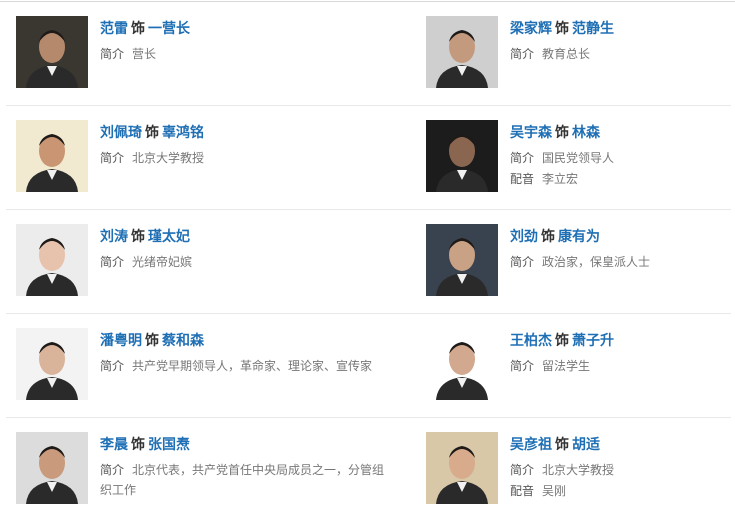  What do you see at coordinates (554, 491) in the screenshot?
I see `voice-actor-text: 吴刚` at bounding box center [554, 491].